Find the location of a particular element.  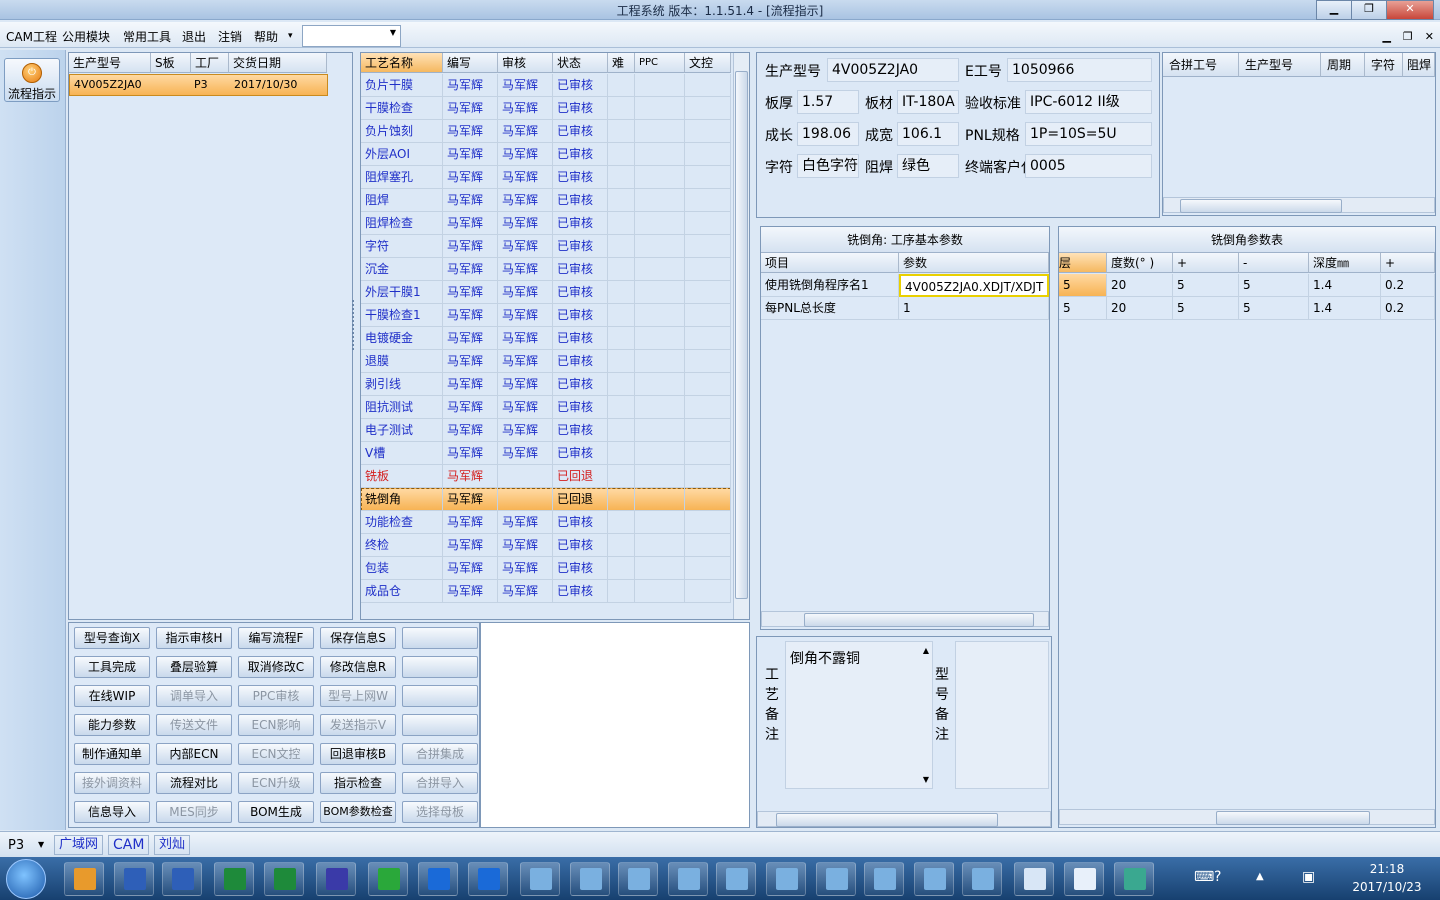

merge-col-cycle: 周期 is located at coordinates (1343, 65).